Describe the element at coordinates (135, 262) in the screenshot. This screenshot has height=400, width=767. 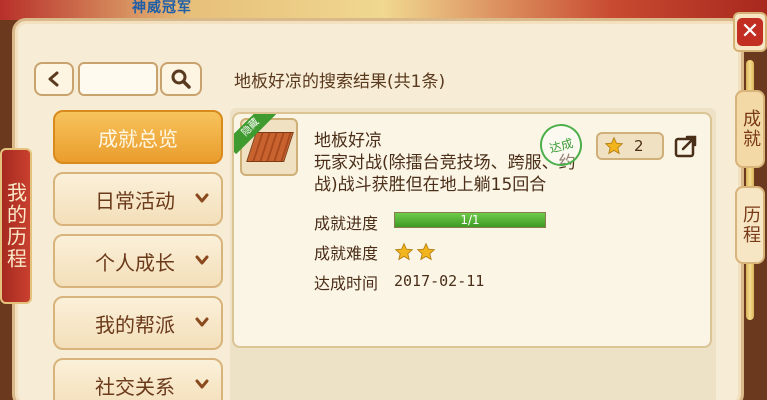
I see `menu-item-label: 个人成长` at that location.